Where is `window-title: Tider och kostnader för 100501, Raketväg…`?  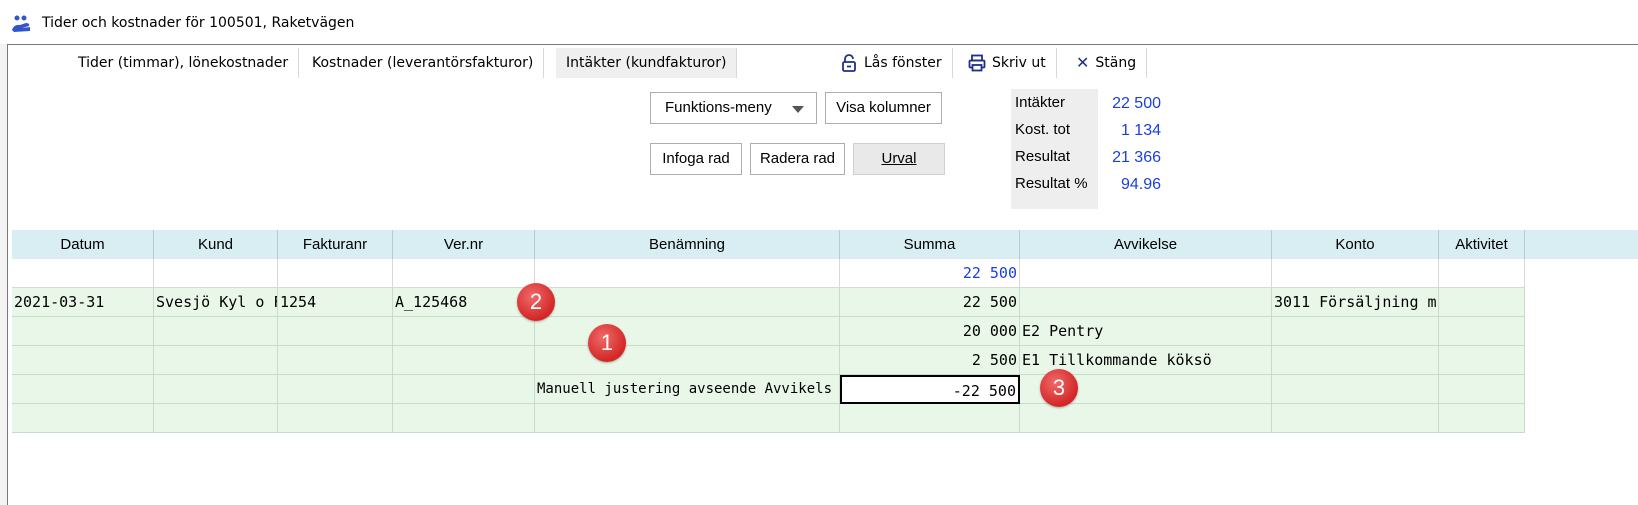 window-title: Tider och kostnader för 100501, Raketväg… is located at coordinates (198, 23).